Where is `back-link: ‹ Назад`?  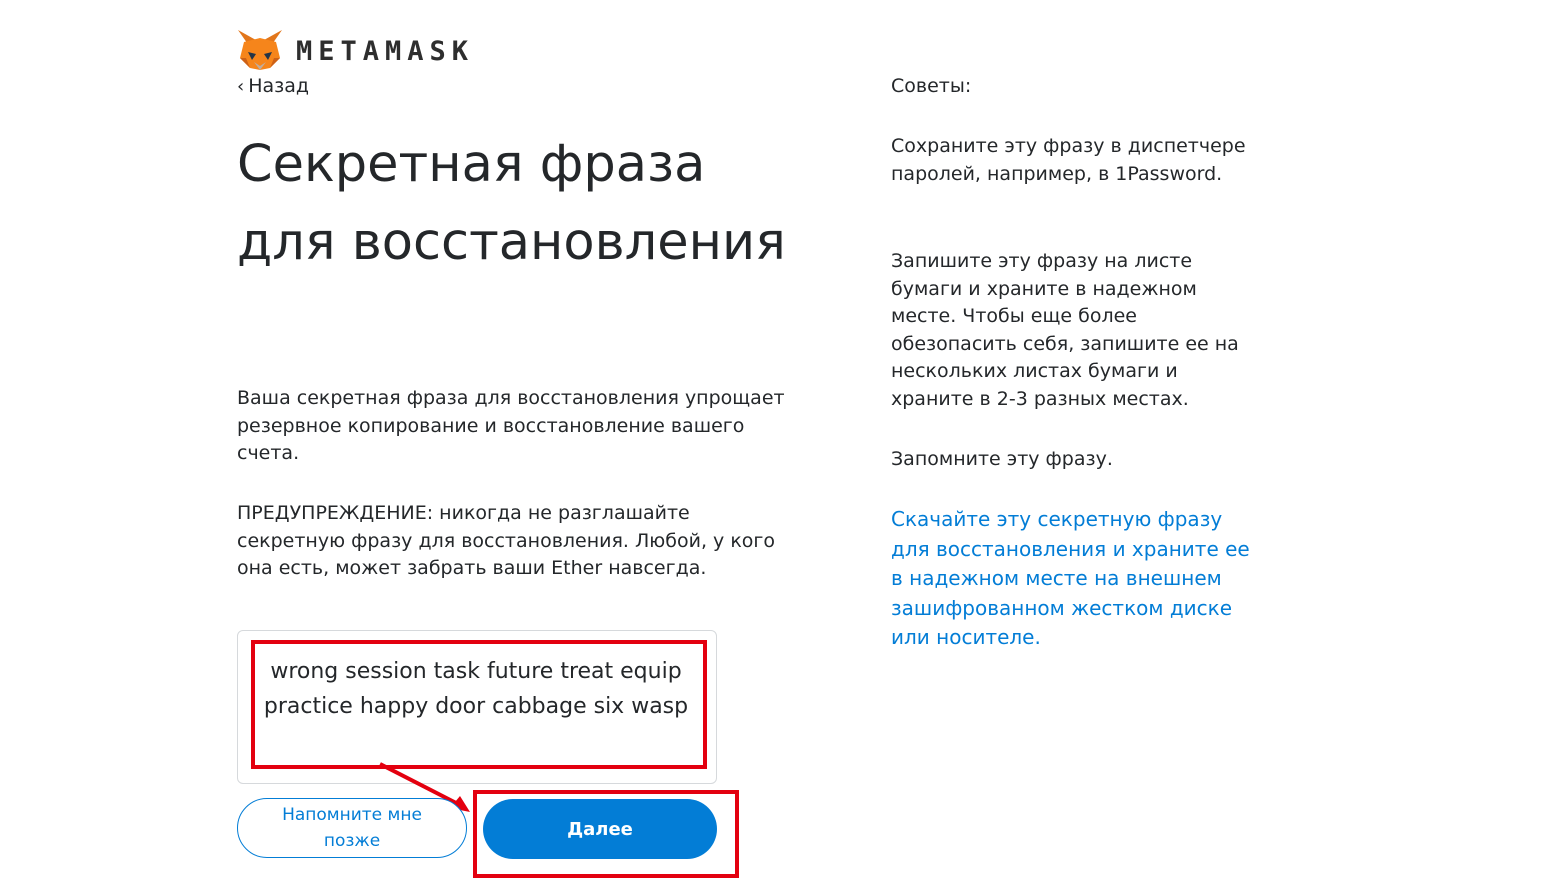 back-link: ‹ Назад is located at coordinates (273, 86).